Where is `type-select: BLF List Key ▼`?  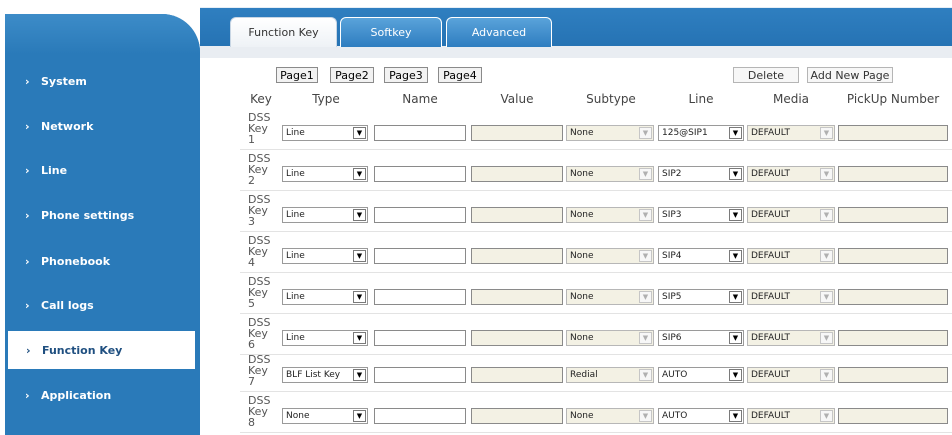
type-select: BLF List Key ▼ is located at coordinates (325, 375).